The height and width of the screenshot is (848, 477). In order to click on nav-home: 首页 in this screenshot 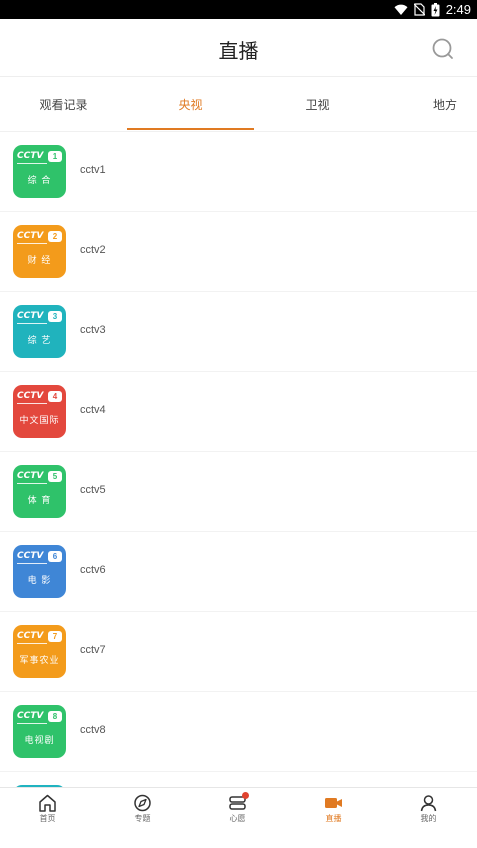, I will do `click(47, 812)`.